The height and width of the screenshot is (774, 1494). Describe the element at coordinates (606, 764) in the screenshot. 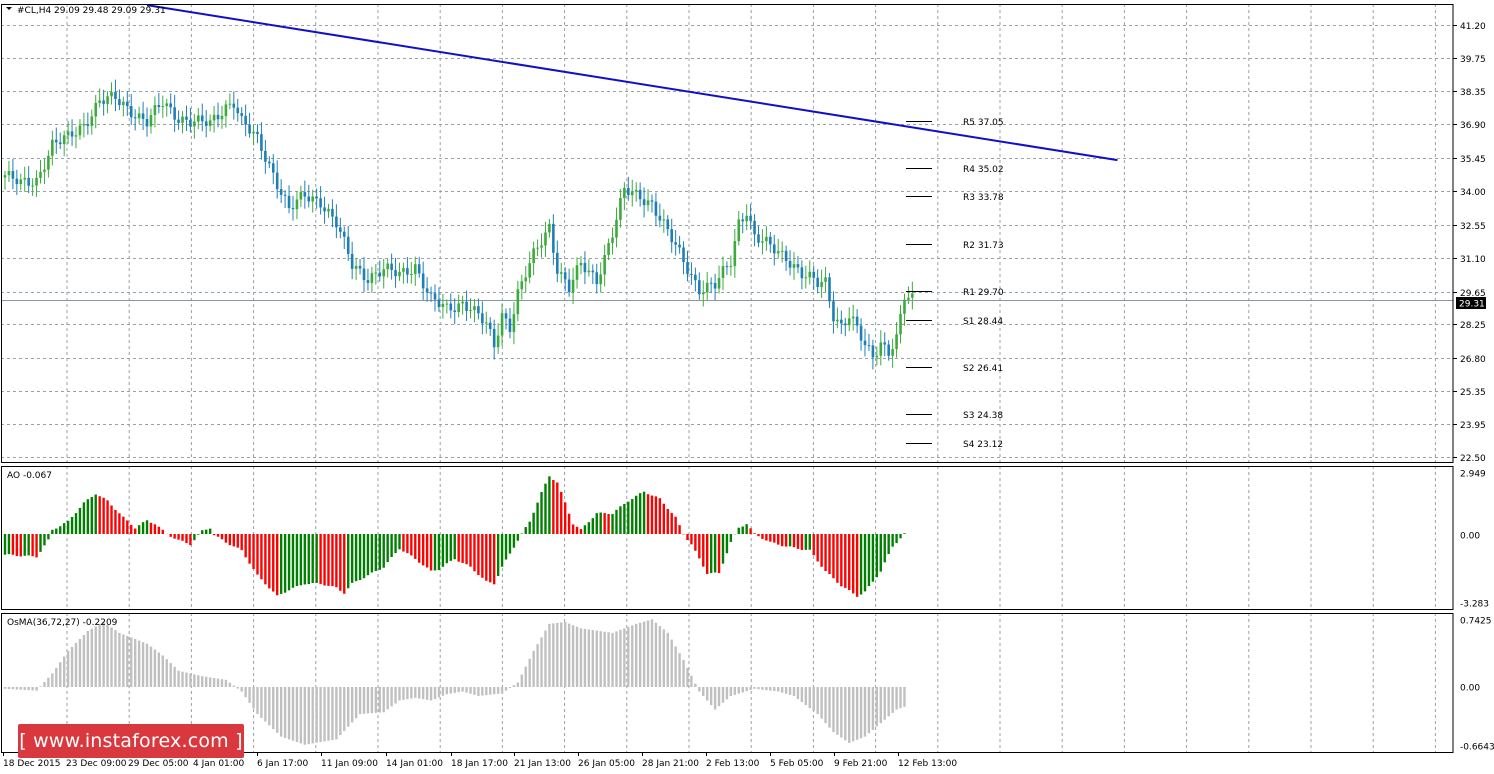

I see `time-tick-label: 26 Jan 05:00` at that location.